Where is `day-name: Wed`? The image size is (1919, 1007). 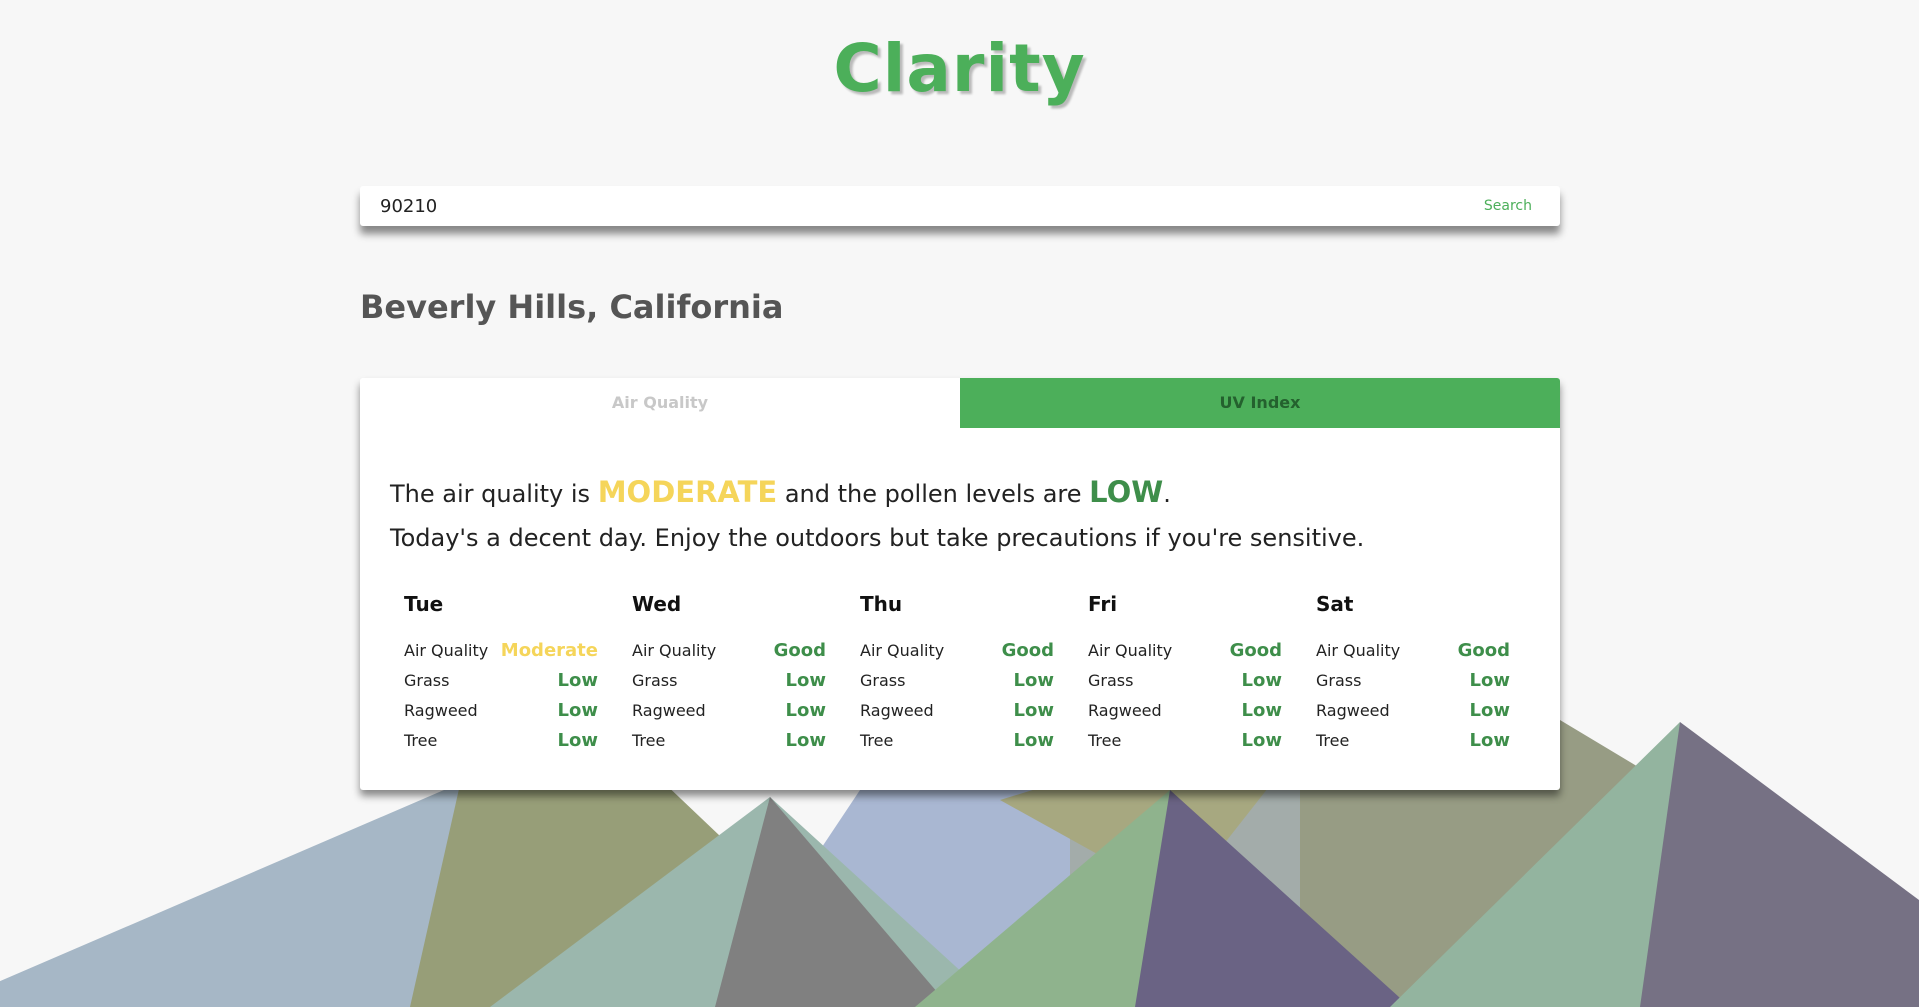
day-name: Wed is located at coordinates (657, 604).